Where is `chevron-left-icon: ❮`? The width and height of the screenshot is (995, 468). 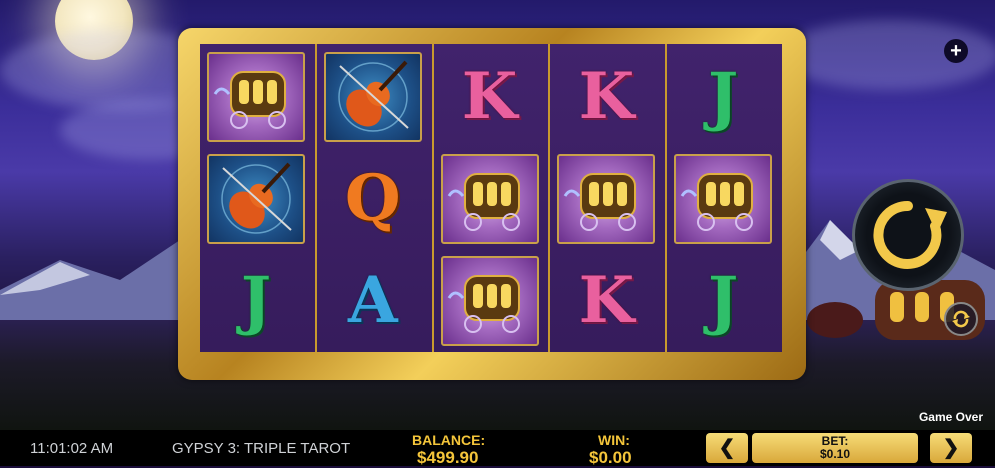 chevron-left-icon: ❮ is located at coordinates (727, 448).